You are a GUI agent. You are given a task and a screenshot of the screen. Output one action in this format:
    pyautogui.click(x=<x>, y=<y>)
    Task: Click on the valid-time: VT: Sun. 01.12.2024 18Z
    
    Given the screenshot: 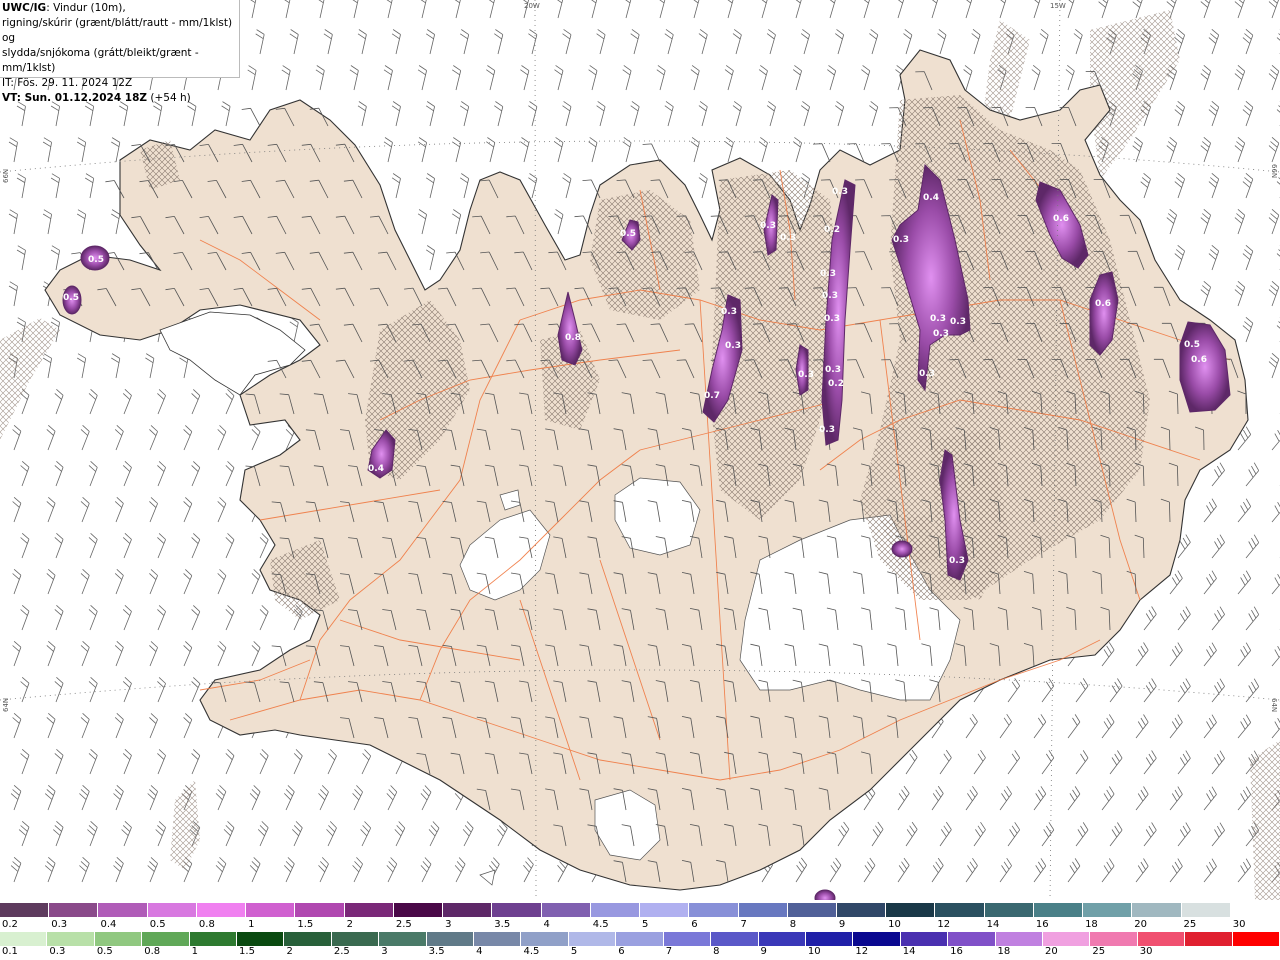 What is the action you would take?
    pyautogui.click(x=75, y=98)
    